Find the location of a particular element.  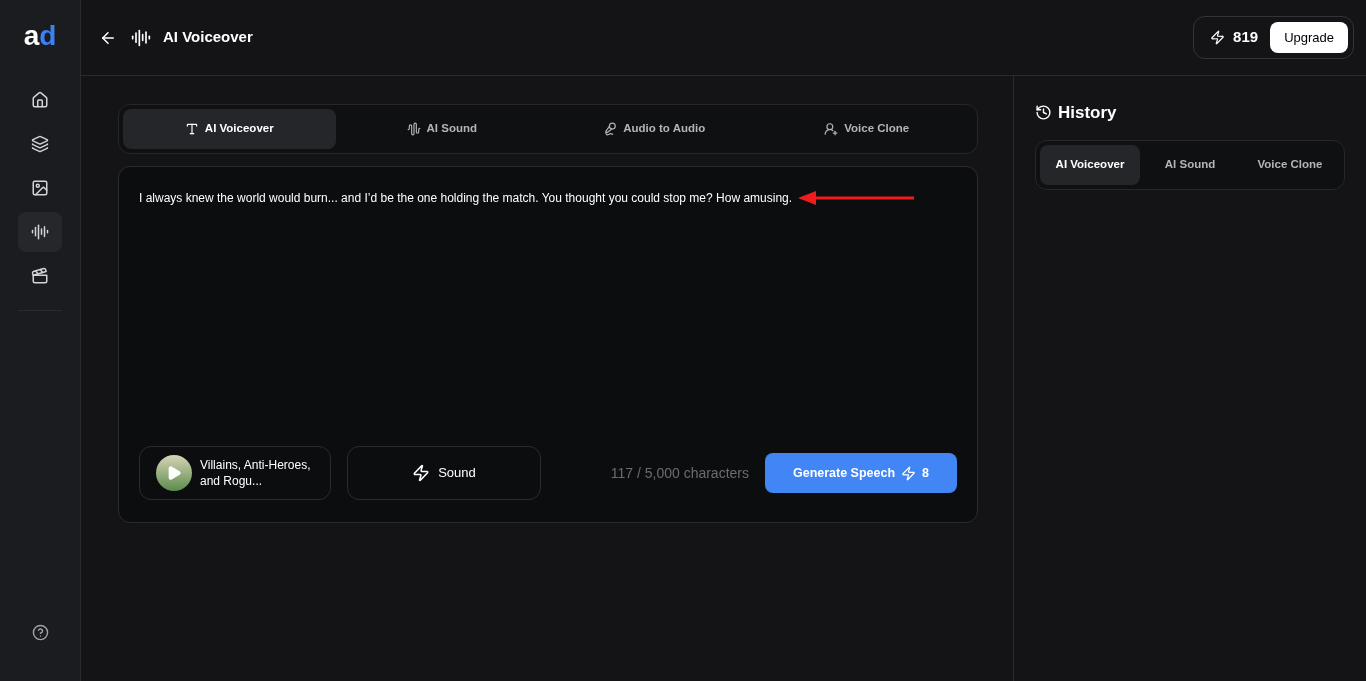

generate-button: Generate Speech 8 is located at coordinates (861, 473).